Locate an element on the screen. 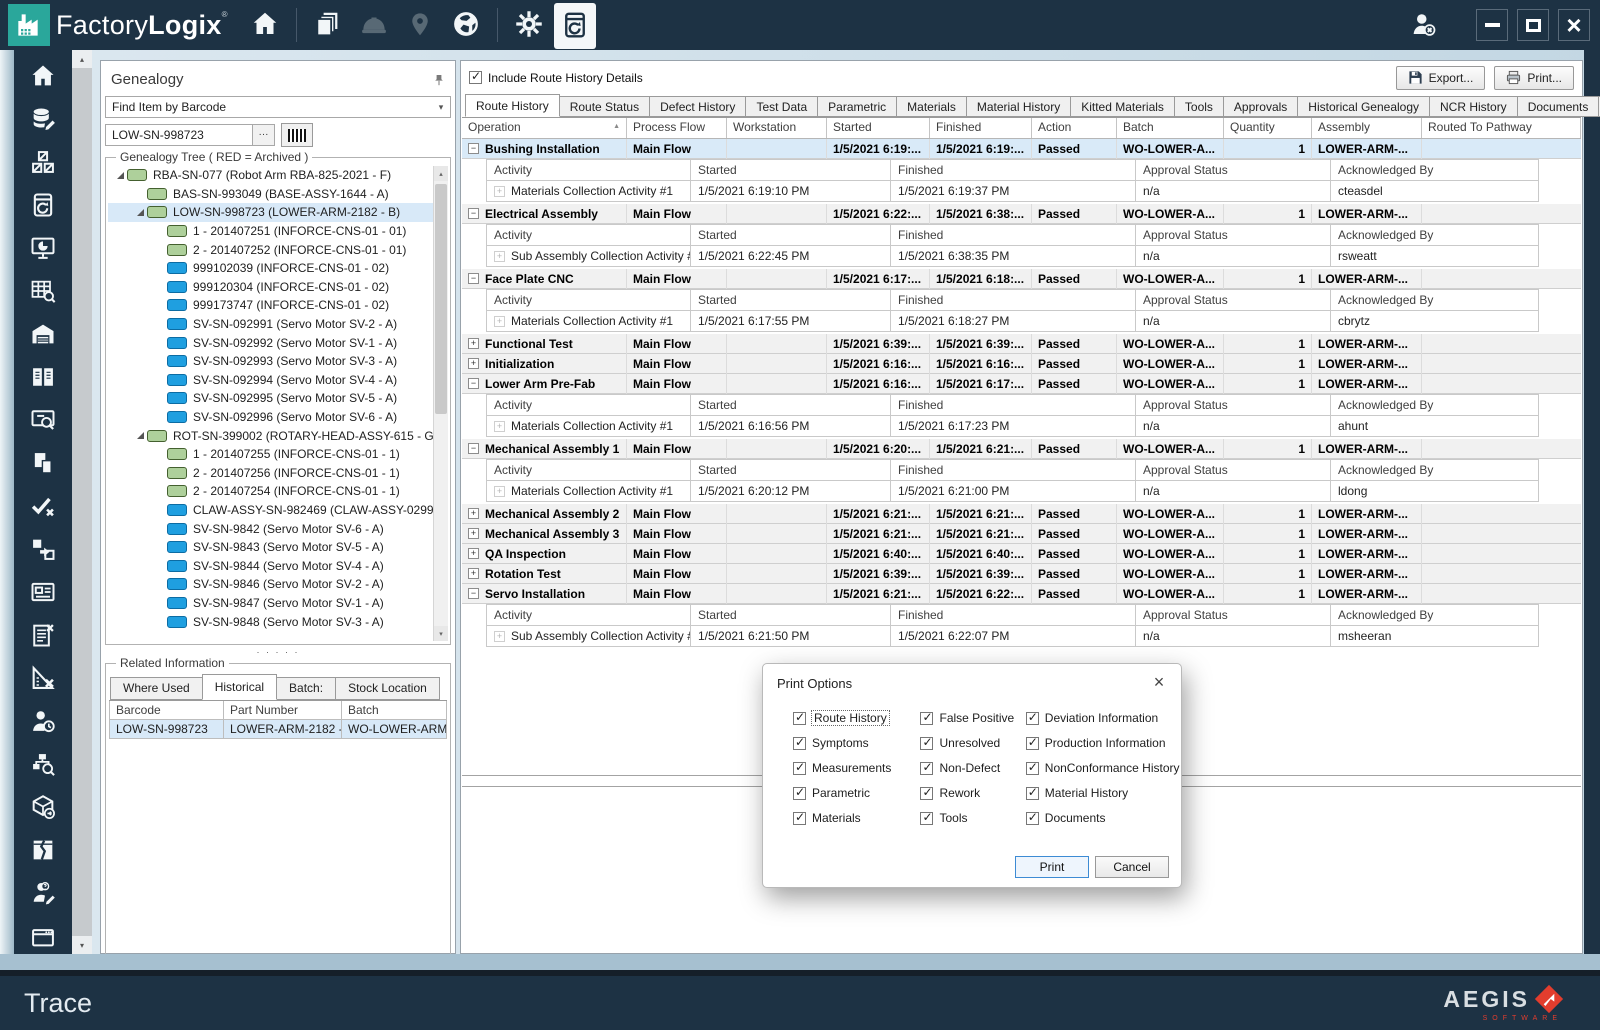 This screenshot has width=1600, height=1030. sidebar-item-device-copy is located at coordinates (43, 464).